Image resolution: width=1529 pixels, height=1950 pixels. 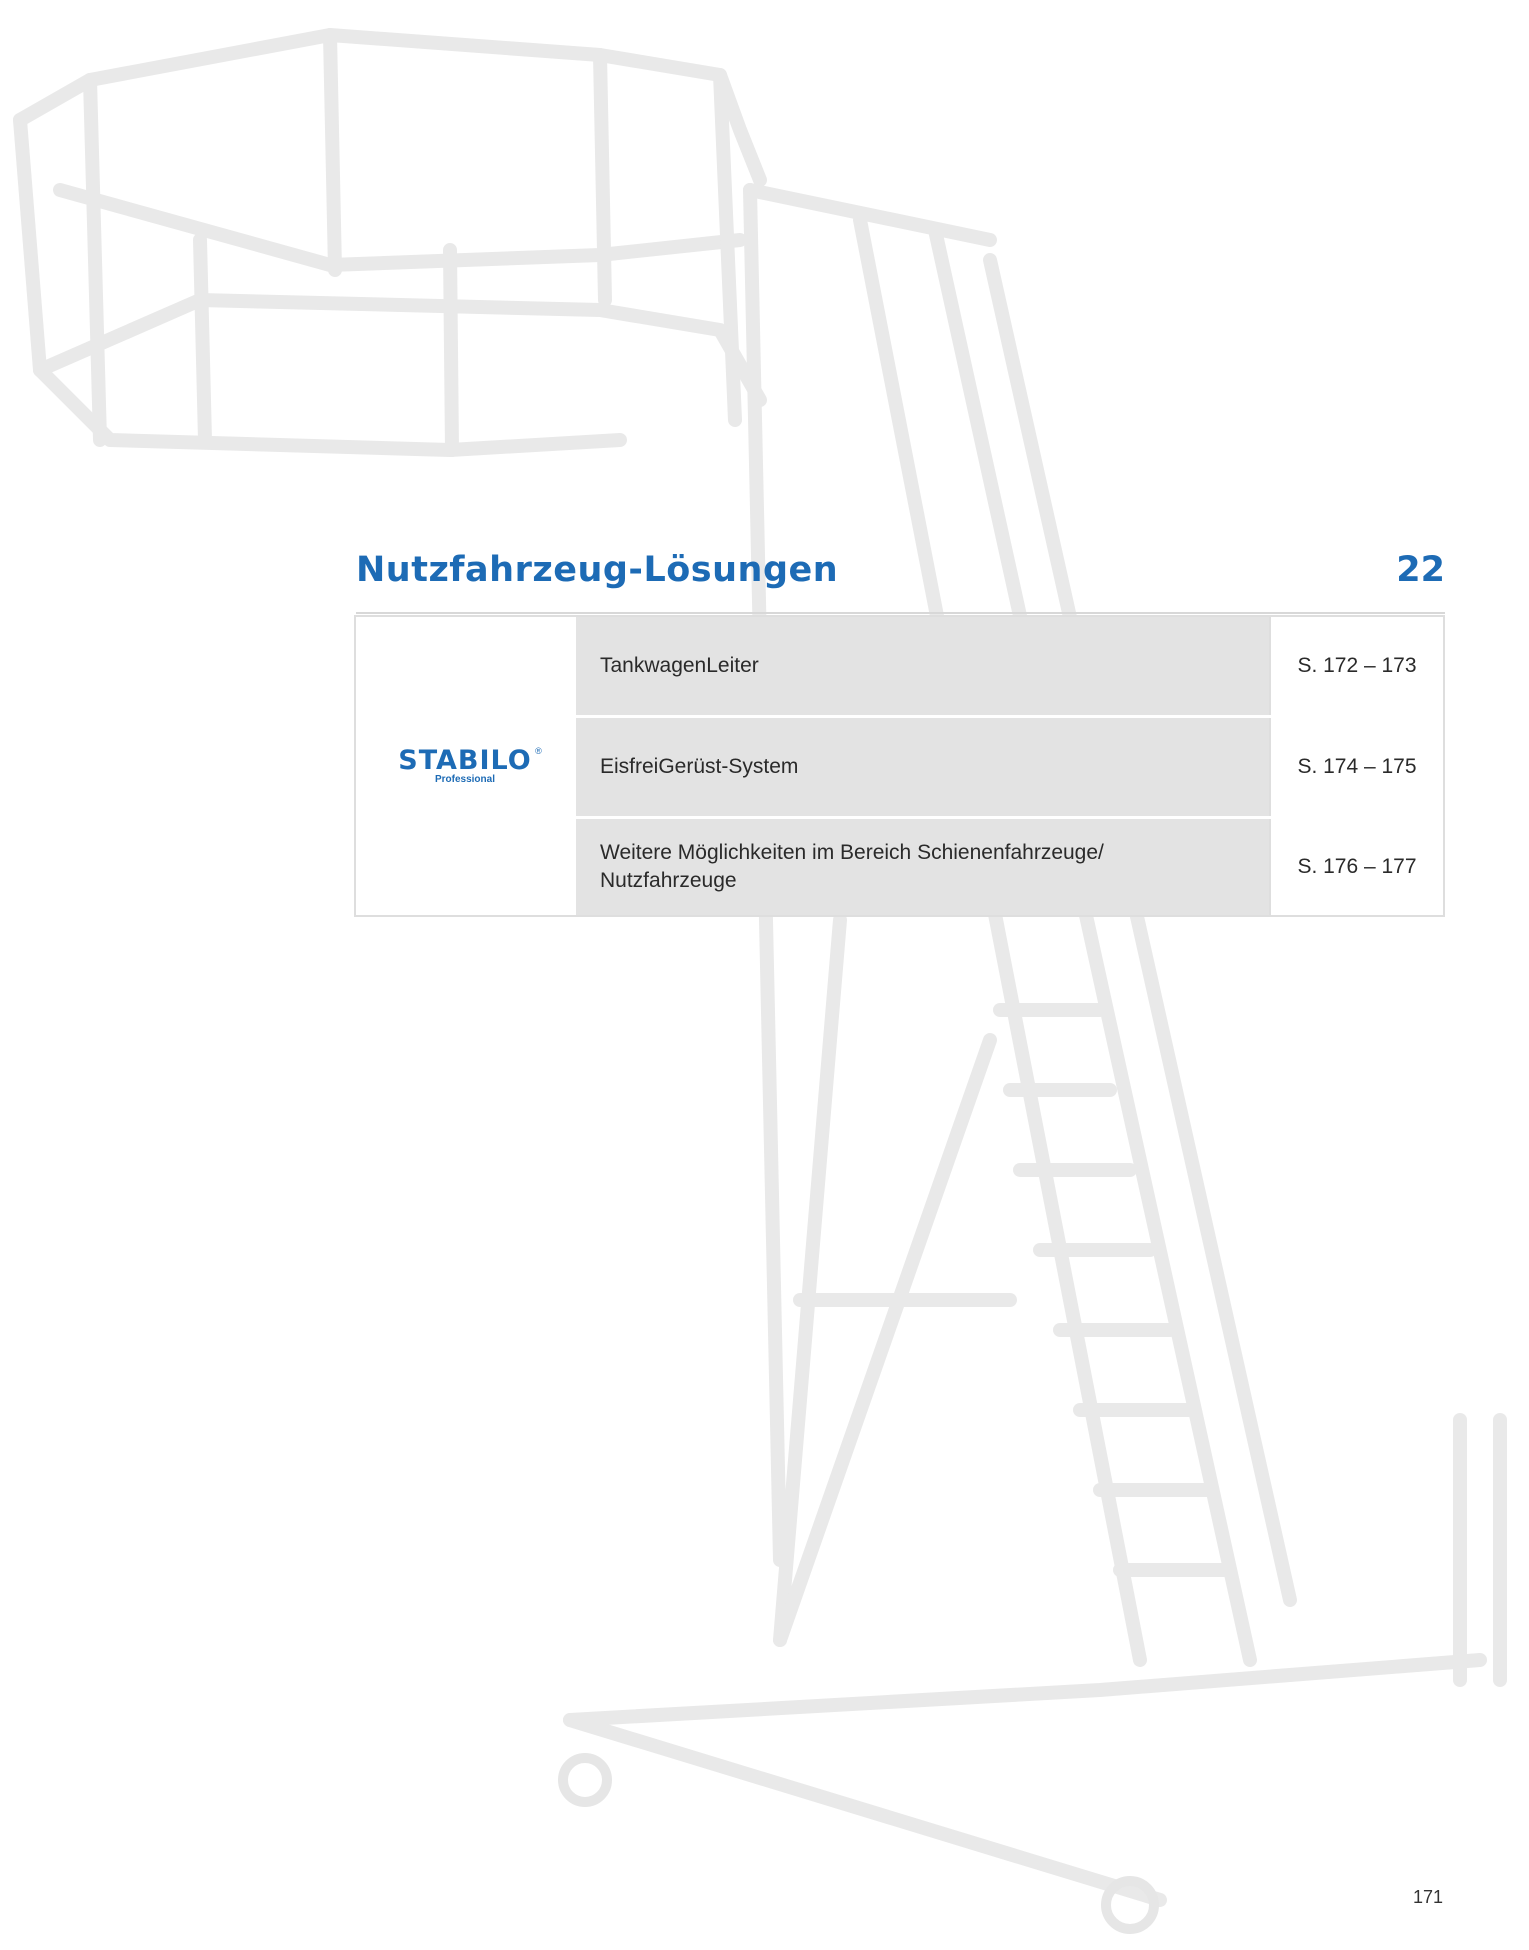 What do you see at coordinates (1356, 666) in the screenshot?
I see `page-reference: S. 172 – 173` at bounding box center [1356, 666].